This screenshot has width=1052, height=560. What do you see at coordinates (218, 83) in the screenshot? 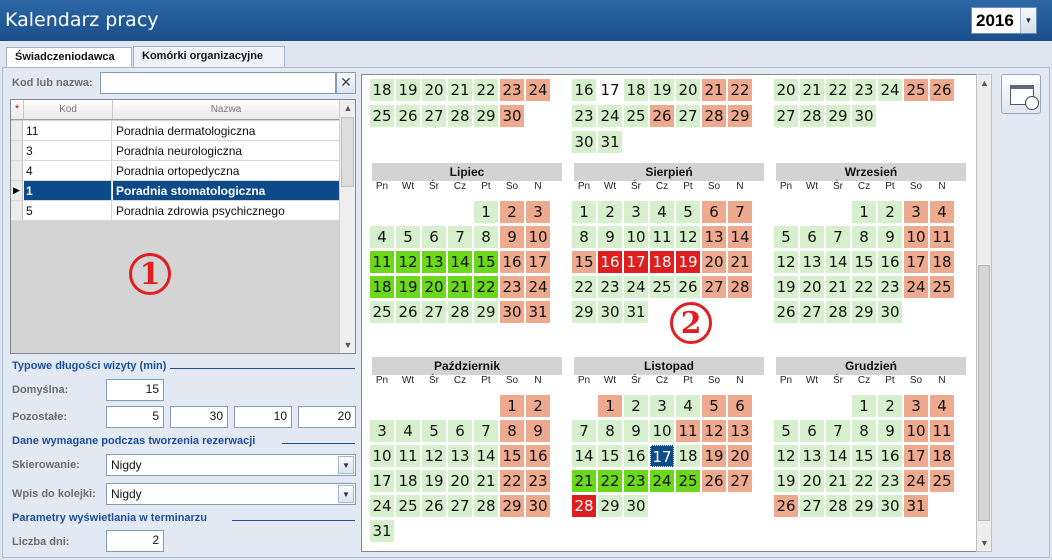
I see `filter-input` at bounding box center [218, 83].